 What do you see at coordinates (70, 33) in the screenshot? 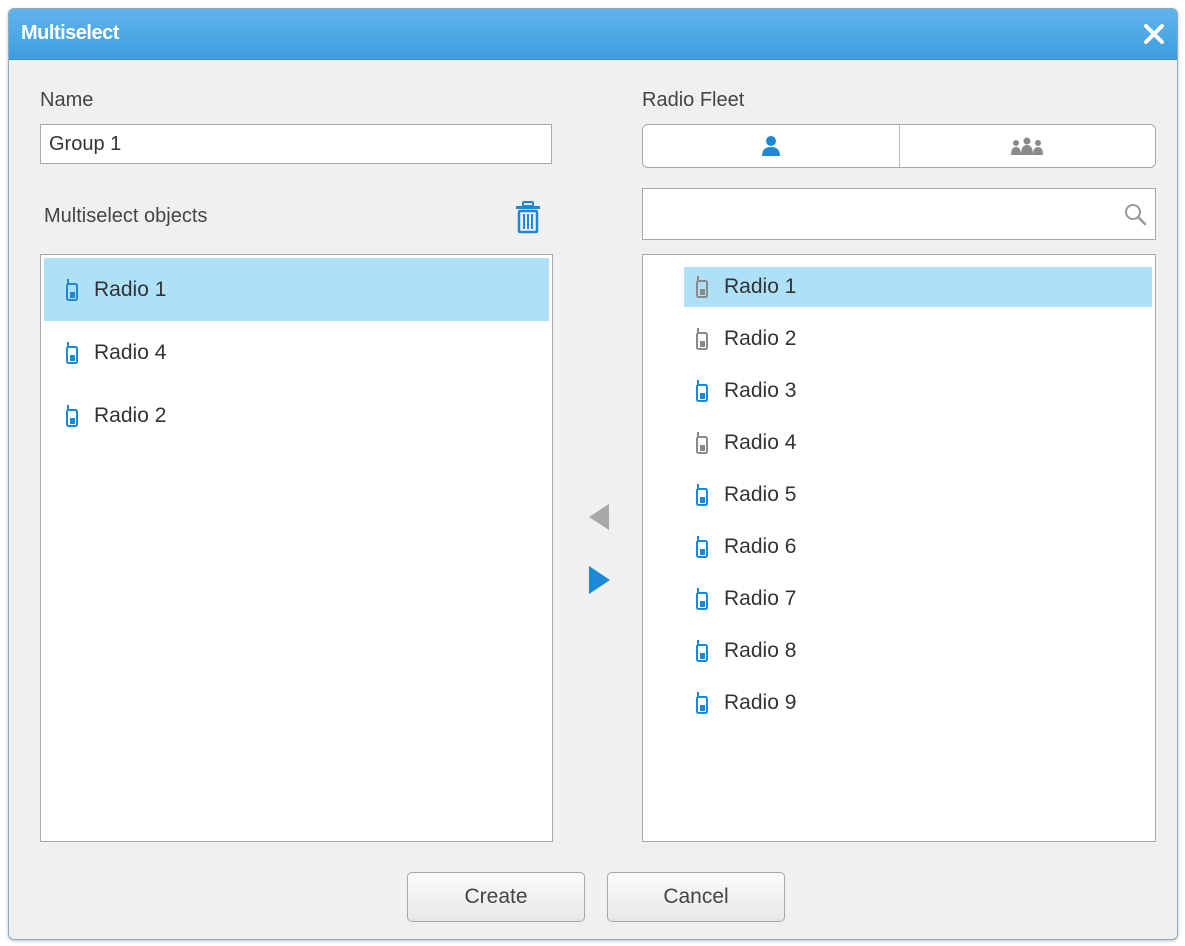
I see `dialog-title: Multiselect` at bounding box center [70, 33].